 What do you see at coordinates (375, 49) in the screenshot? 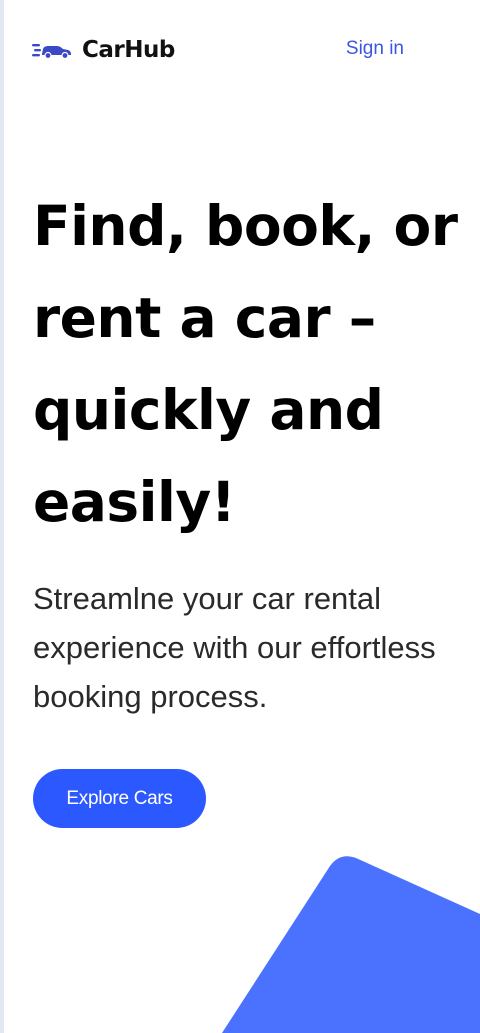
I see `sign-in-link: Sign in` at bounding box center [375, 49].